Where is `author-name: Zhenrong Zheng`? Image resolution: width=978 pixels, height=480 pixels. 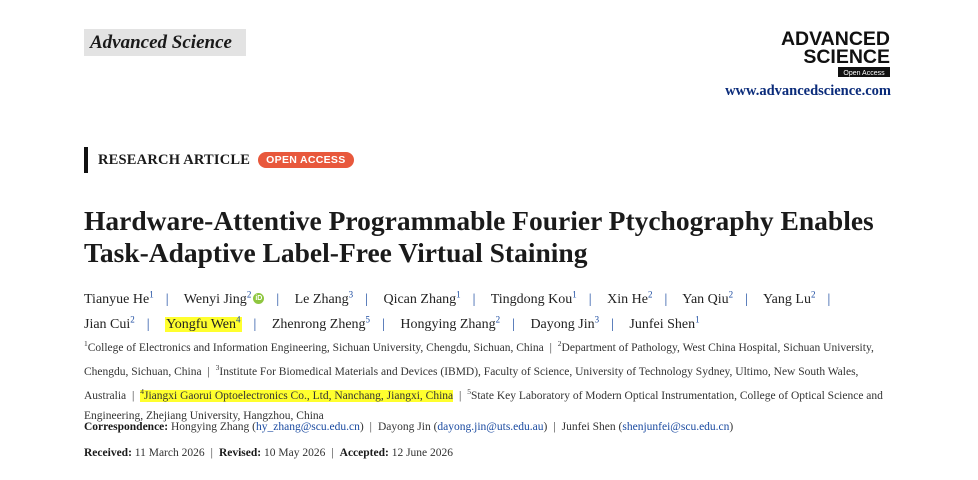
author-name: Zhenrong Zheng is located at coordinates (318, 325).